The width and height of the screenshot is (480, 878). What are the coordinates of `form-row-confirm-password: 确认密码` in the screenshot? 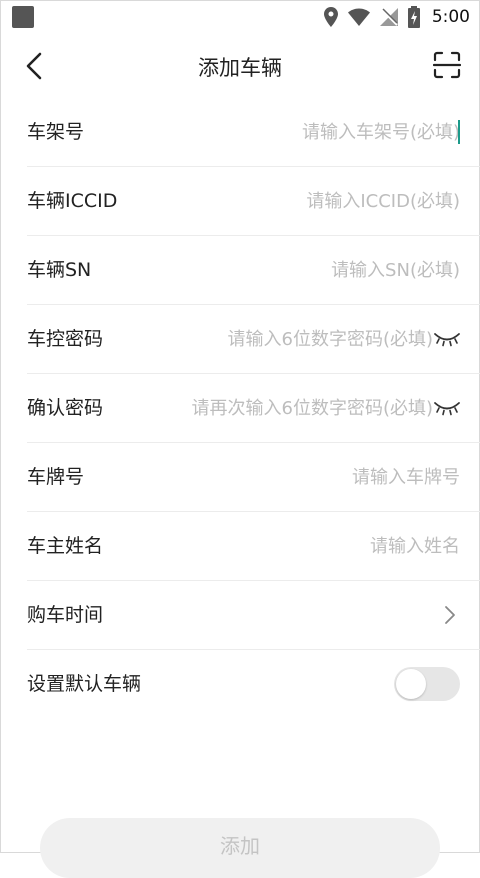 It's located at (253, 408).